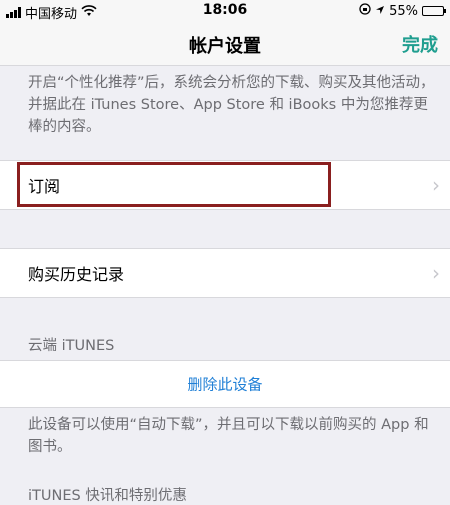 The image size is (450, 505). I want to click on purchase-history-label: 购买历史记录, so click(76, 274).